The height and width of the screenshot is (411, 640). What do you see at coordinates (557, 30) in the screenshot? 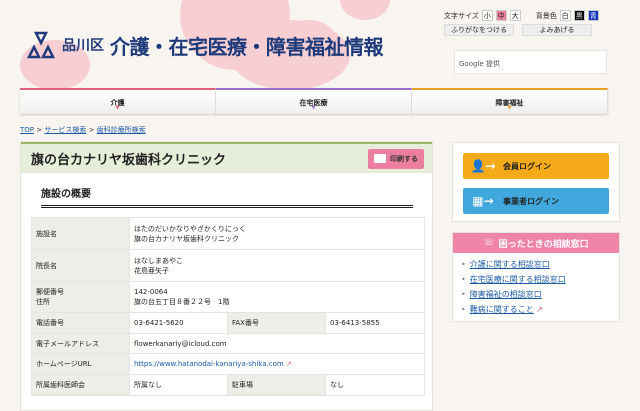
I see `read-aloud-button: よみあげる` at bounding box center [557, 30].